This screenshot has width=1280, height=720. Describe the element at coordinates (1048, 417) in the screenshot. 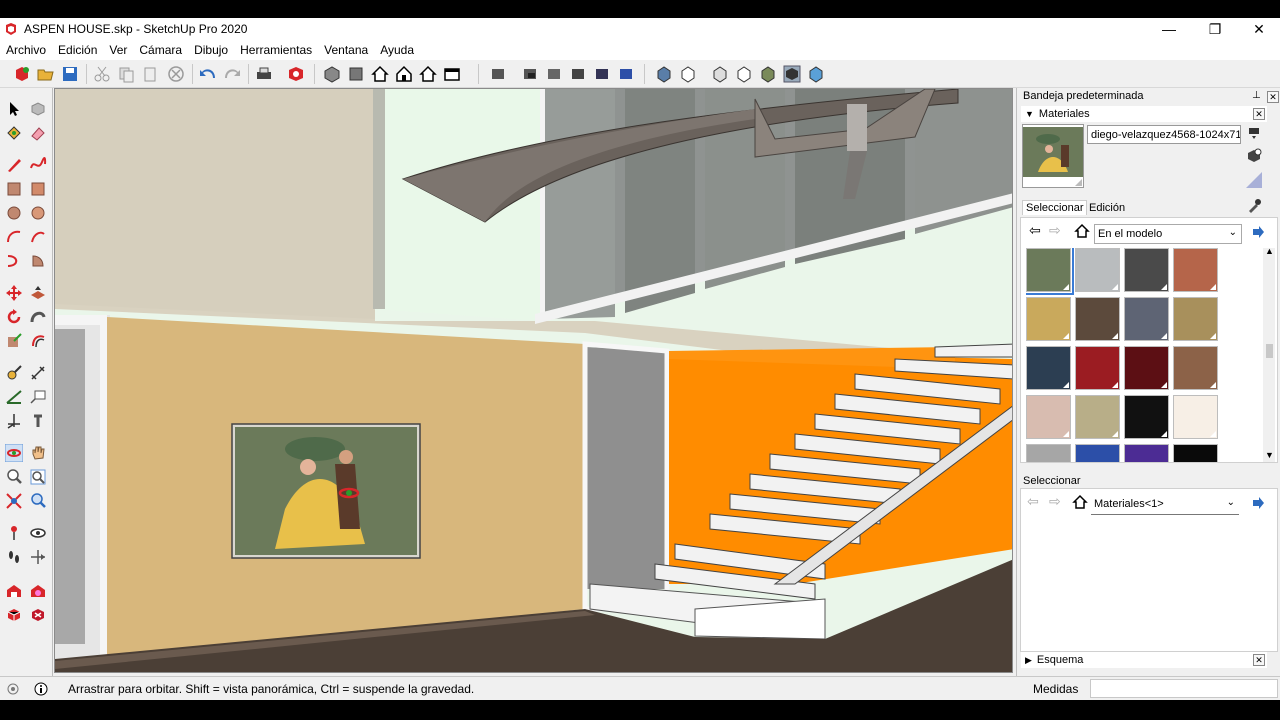

I see `material-swatch-pink-beige` at that location.